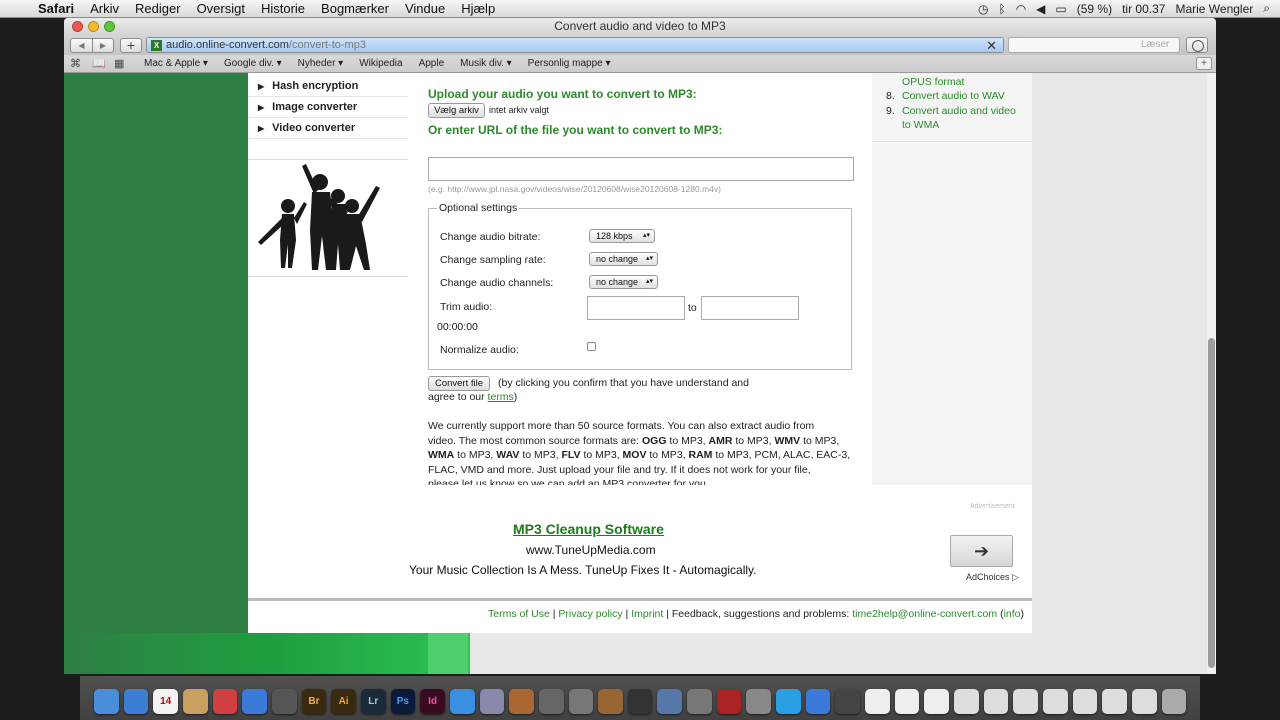 This screenshot has width=1280, height=720. What do you see at coordinates (1001, 9) in the screenshot?
I see `bluetooth-icon: ᛒ` at bounding box center [1001, 9].